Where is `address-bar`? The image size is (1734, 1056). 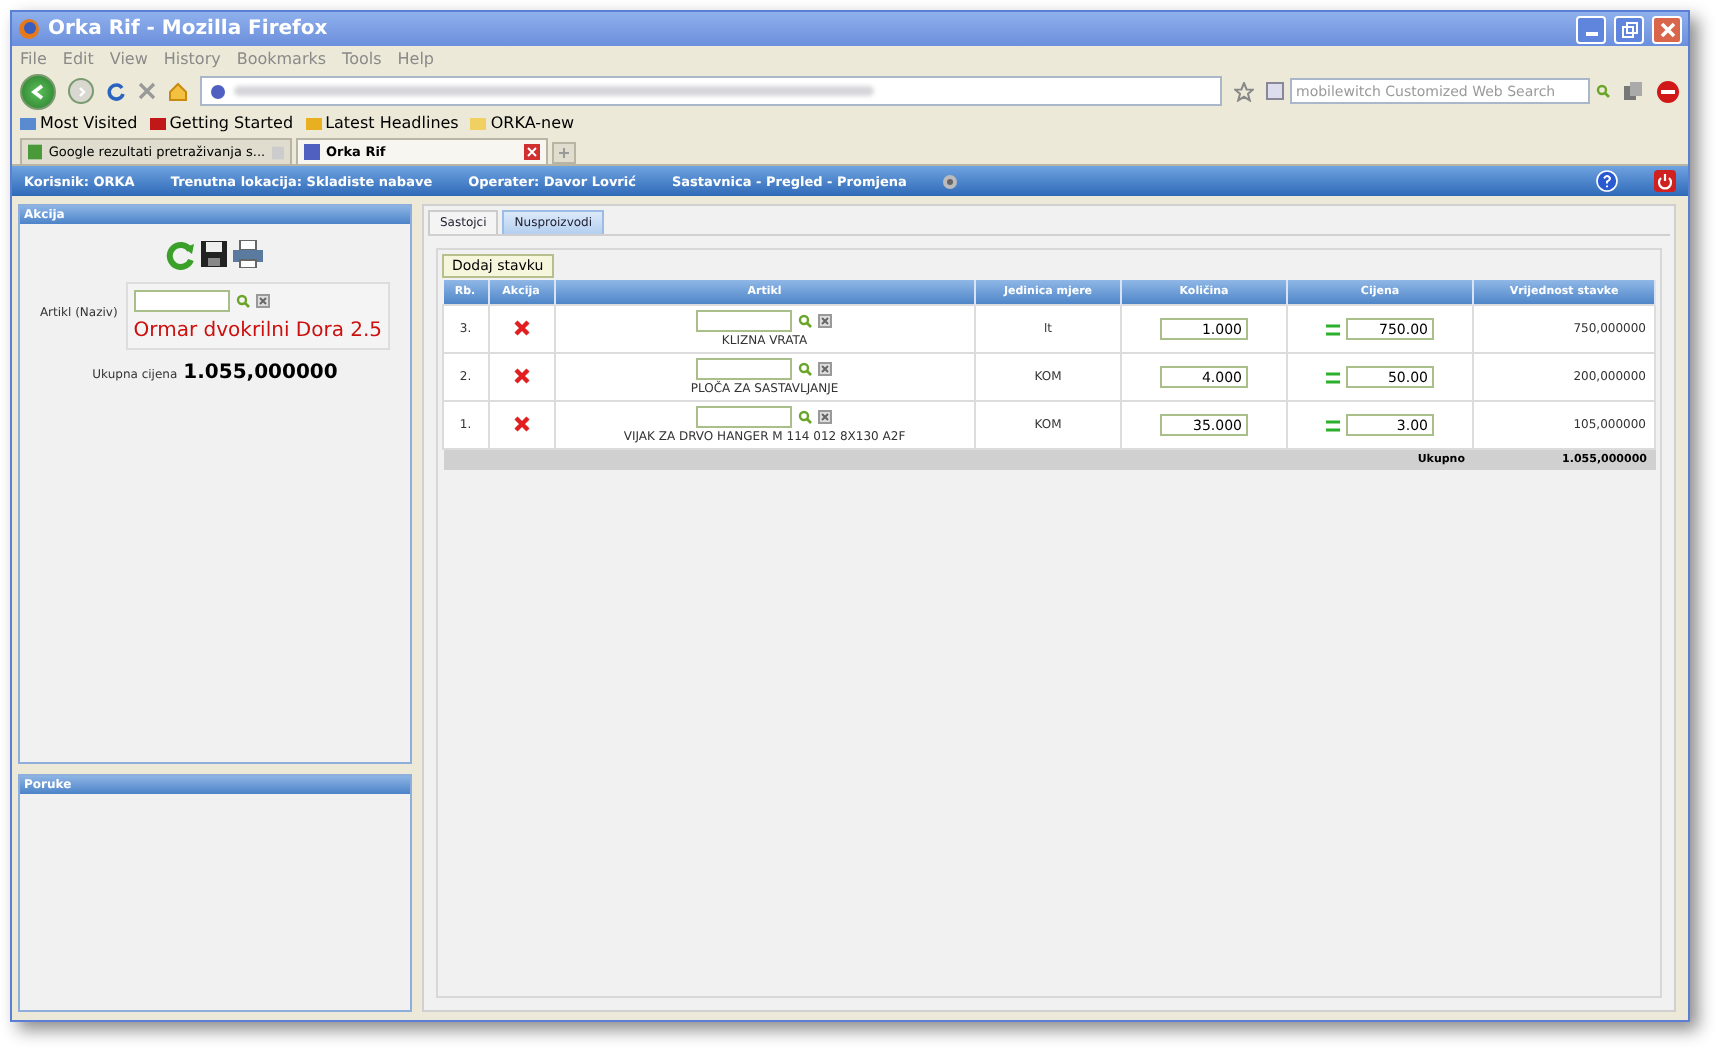 address-bar is located at coordinates (711, 91).